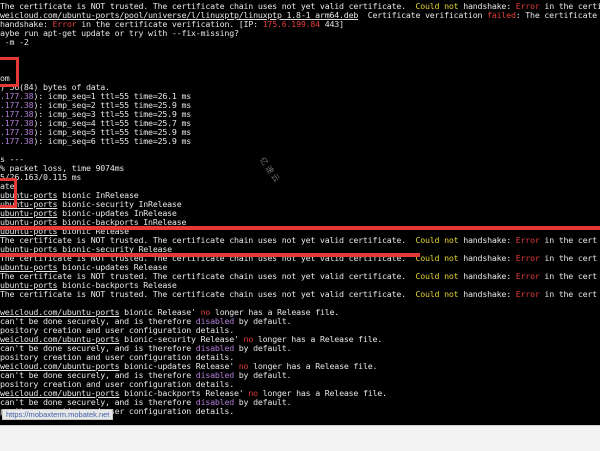 This screenshot has width=600, height=451. I want to click on terminal-text-segment: : The certificate, so click(556, 15).